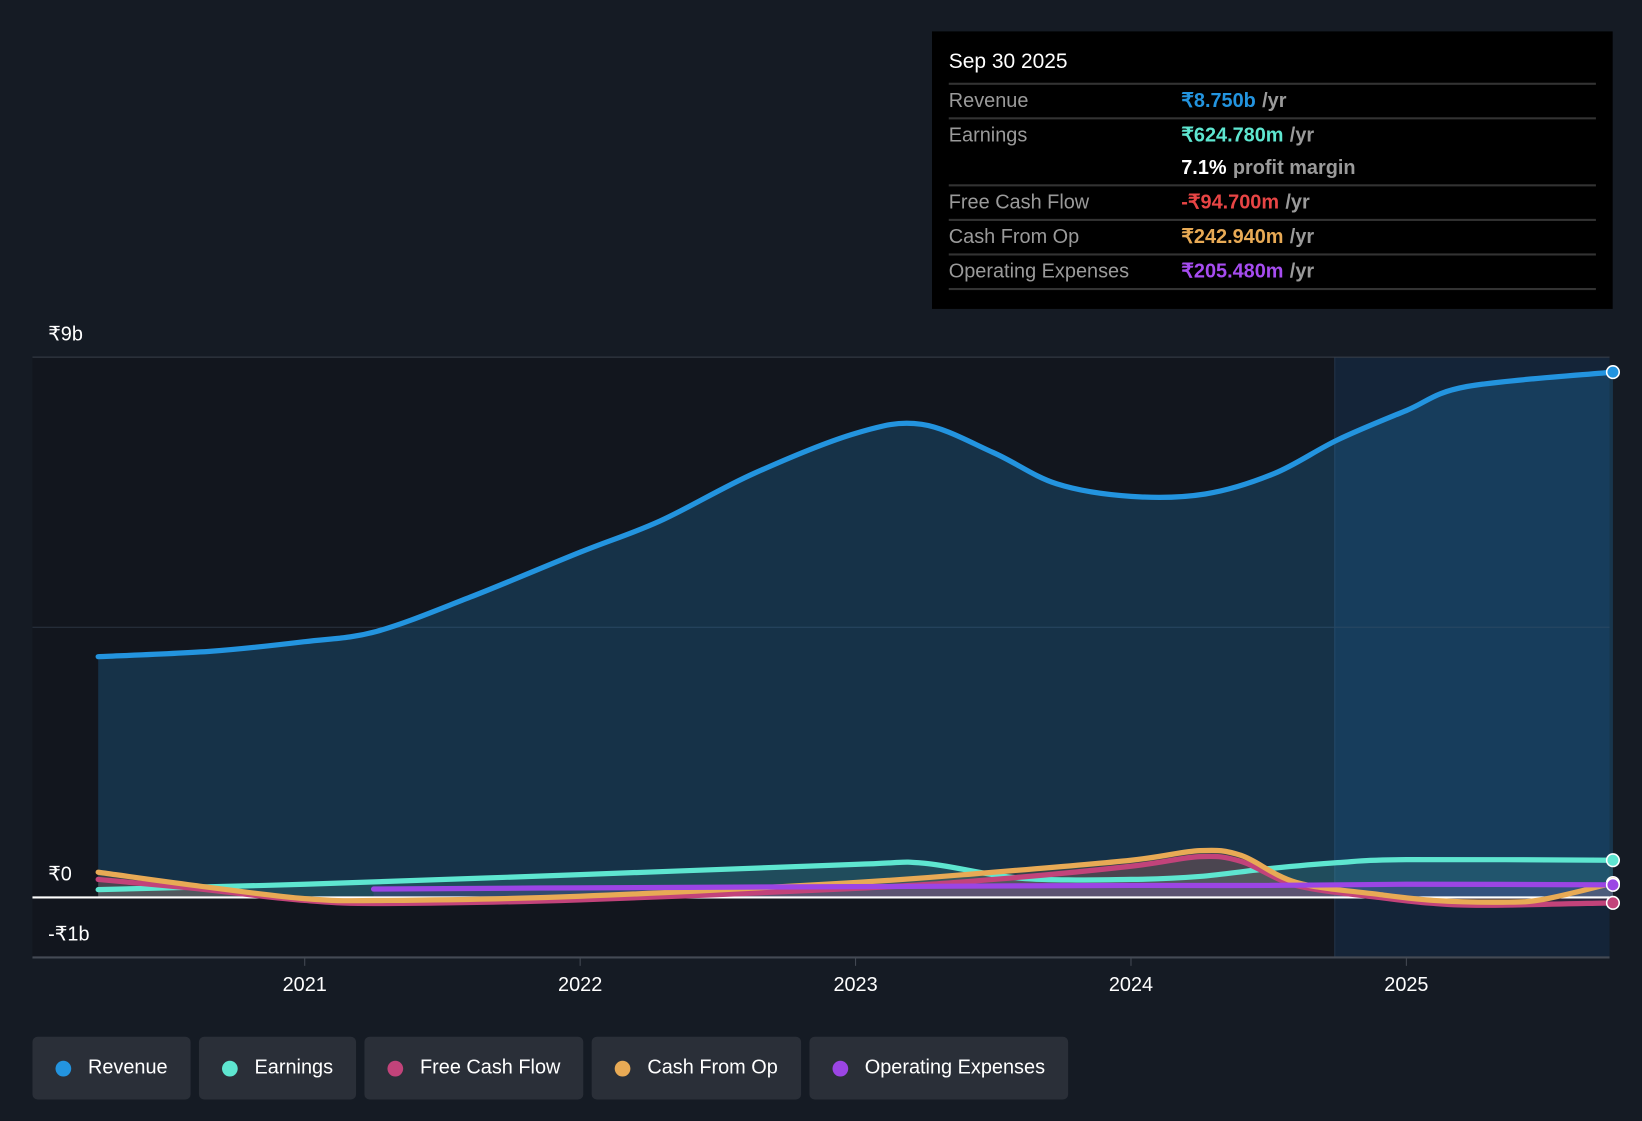 This screenshot has height=1121, width=1642. Describe the element at coordinates (1232, 237) in the screenshot. I see `tooltip-value: ₹242.940m` at that location.